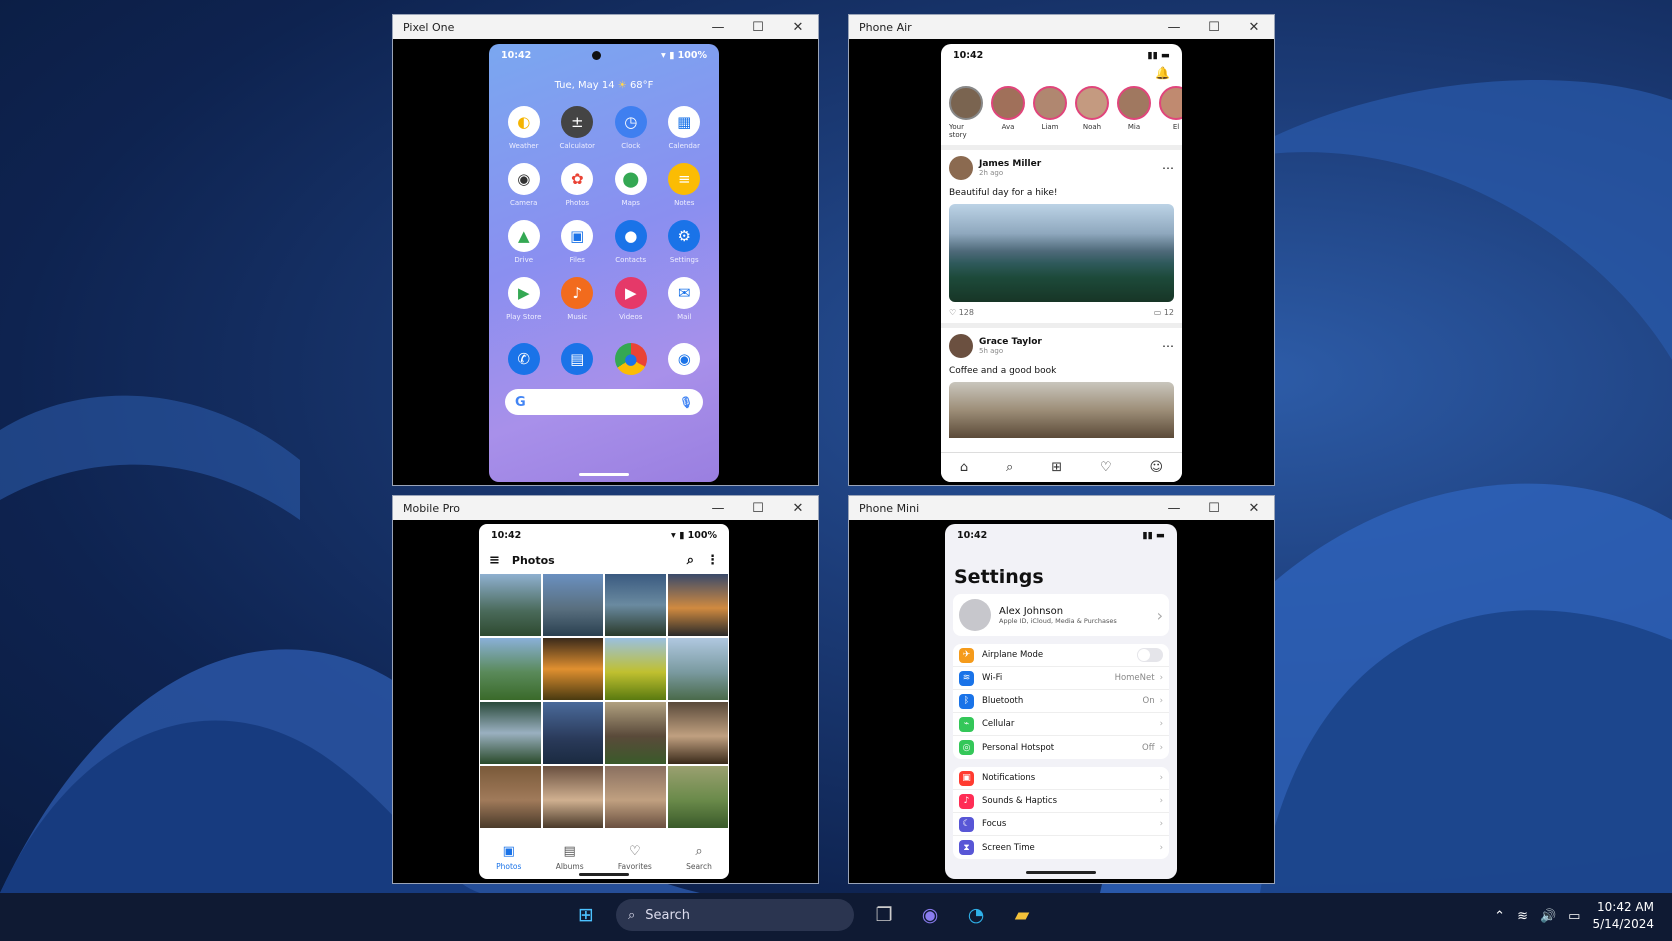 The image size is (1672, 941). Describe the element at coordinates (1050, 112) in the screenshot. I see `story-item: Liam` at that location.